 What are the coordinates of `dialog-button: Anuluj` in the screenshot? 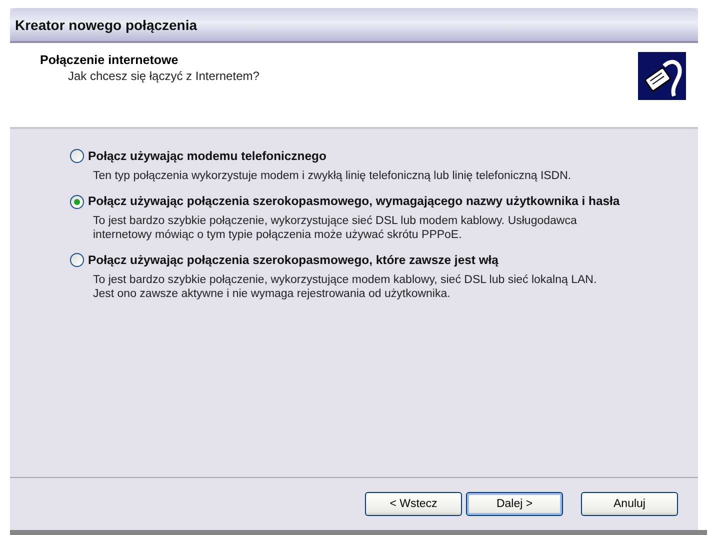 It's located at (629, 504).